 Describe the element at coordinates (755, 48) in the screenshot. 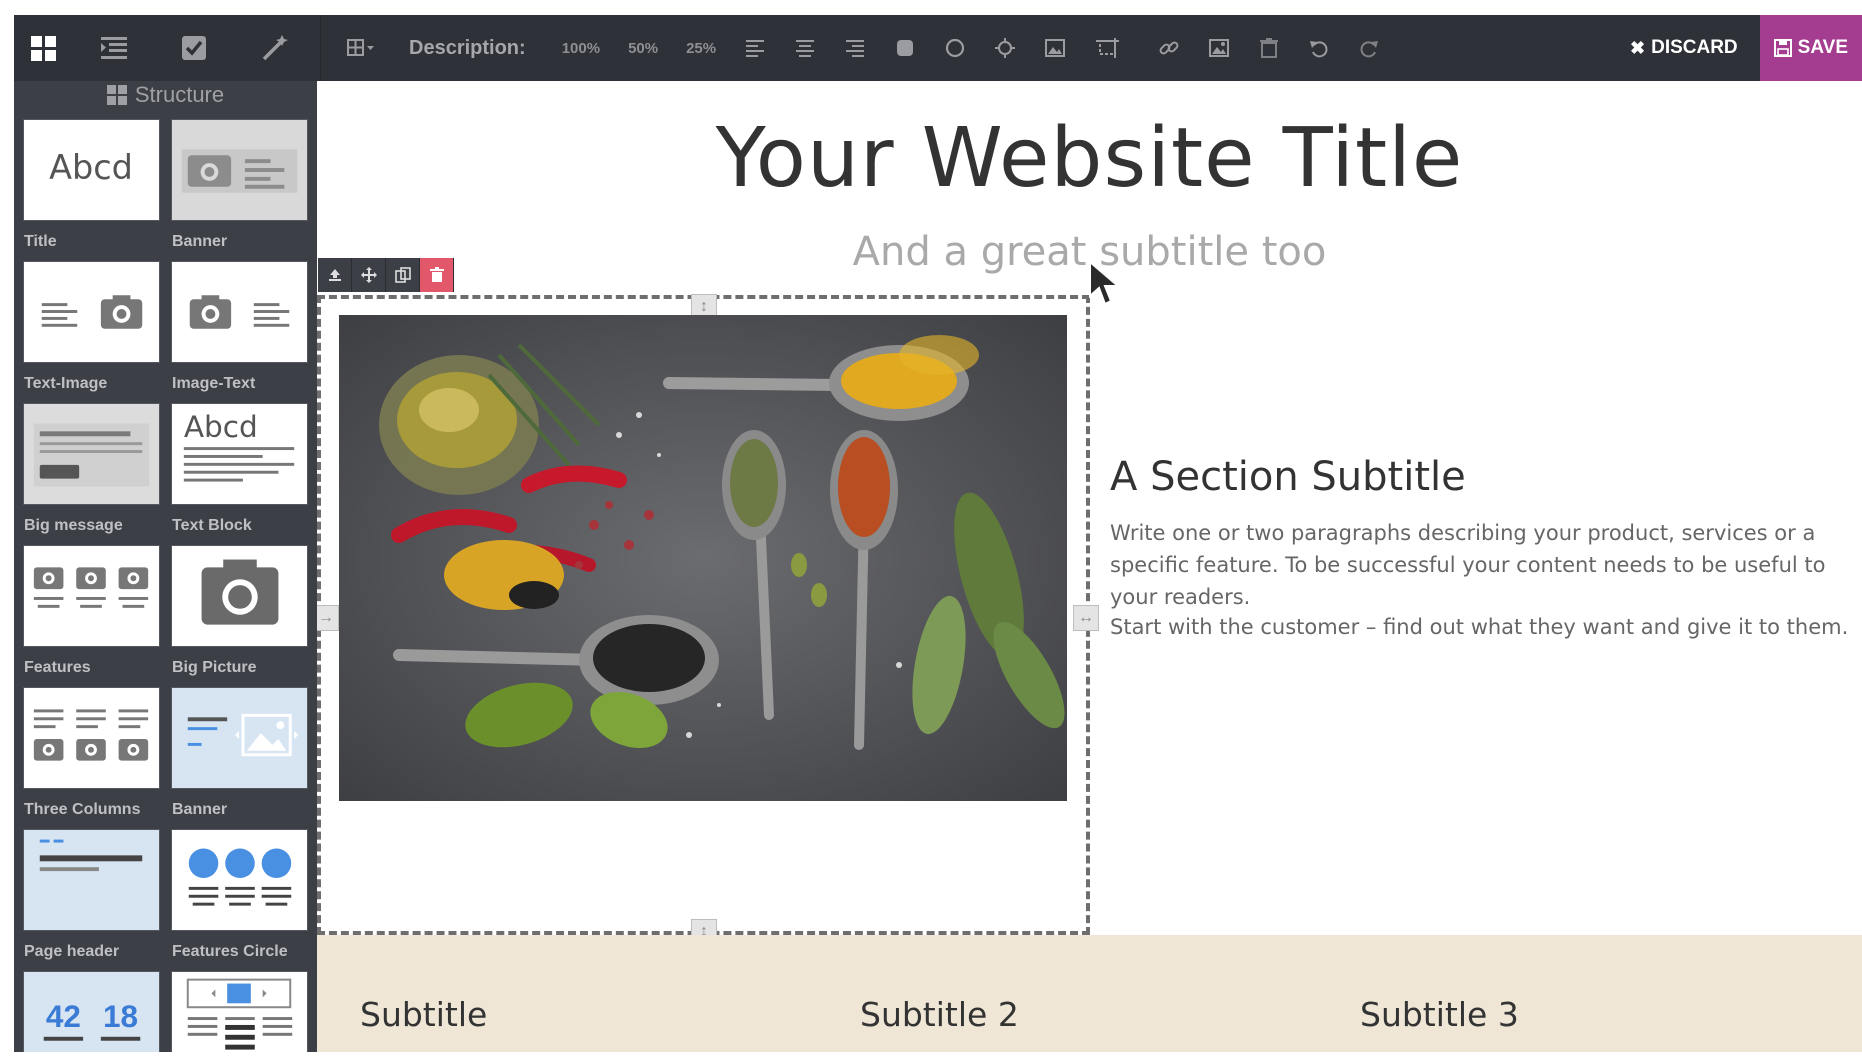

I see `align-left-button` at that location.